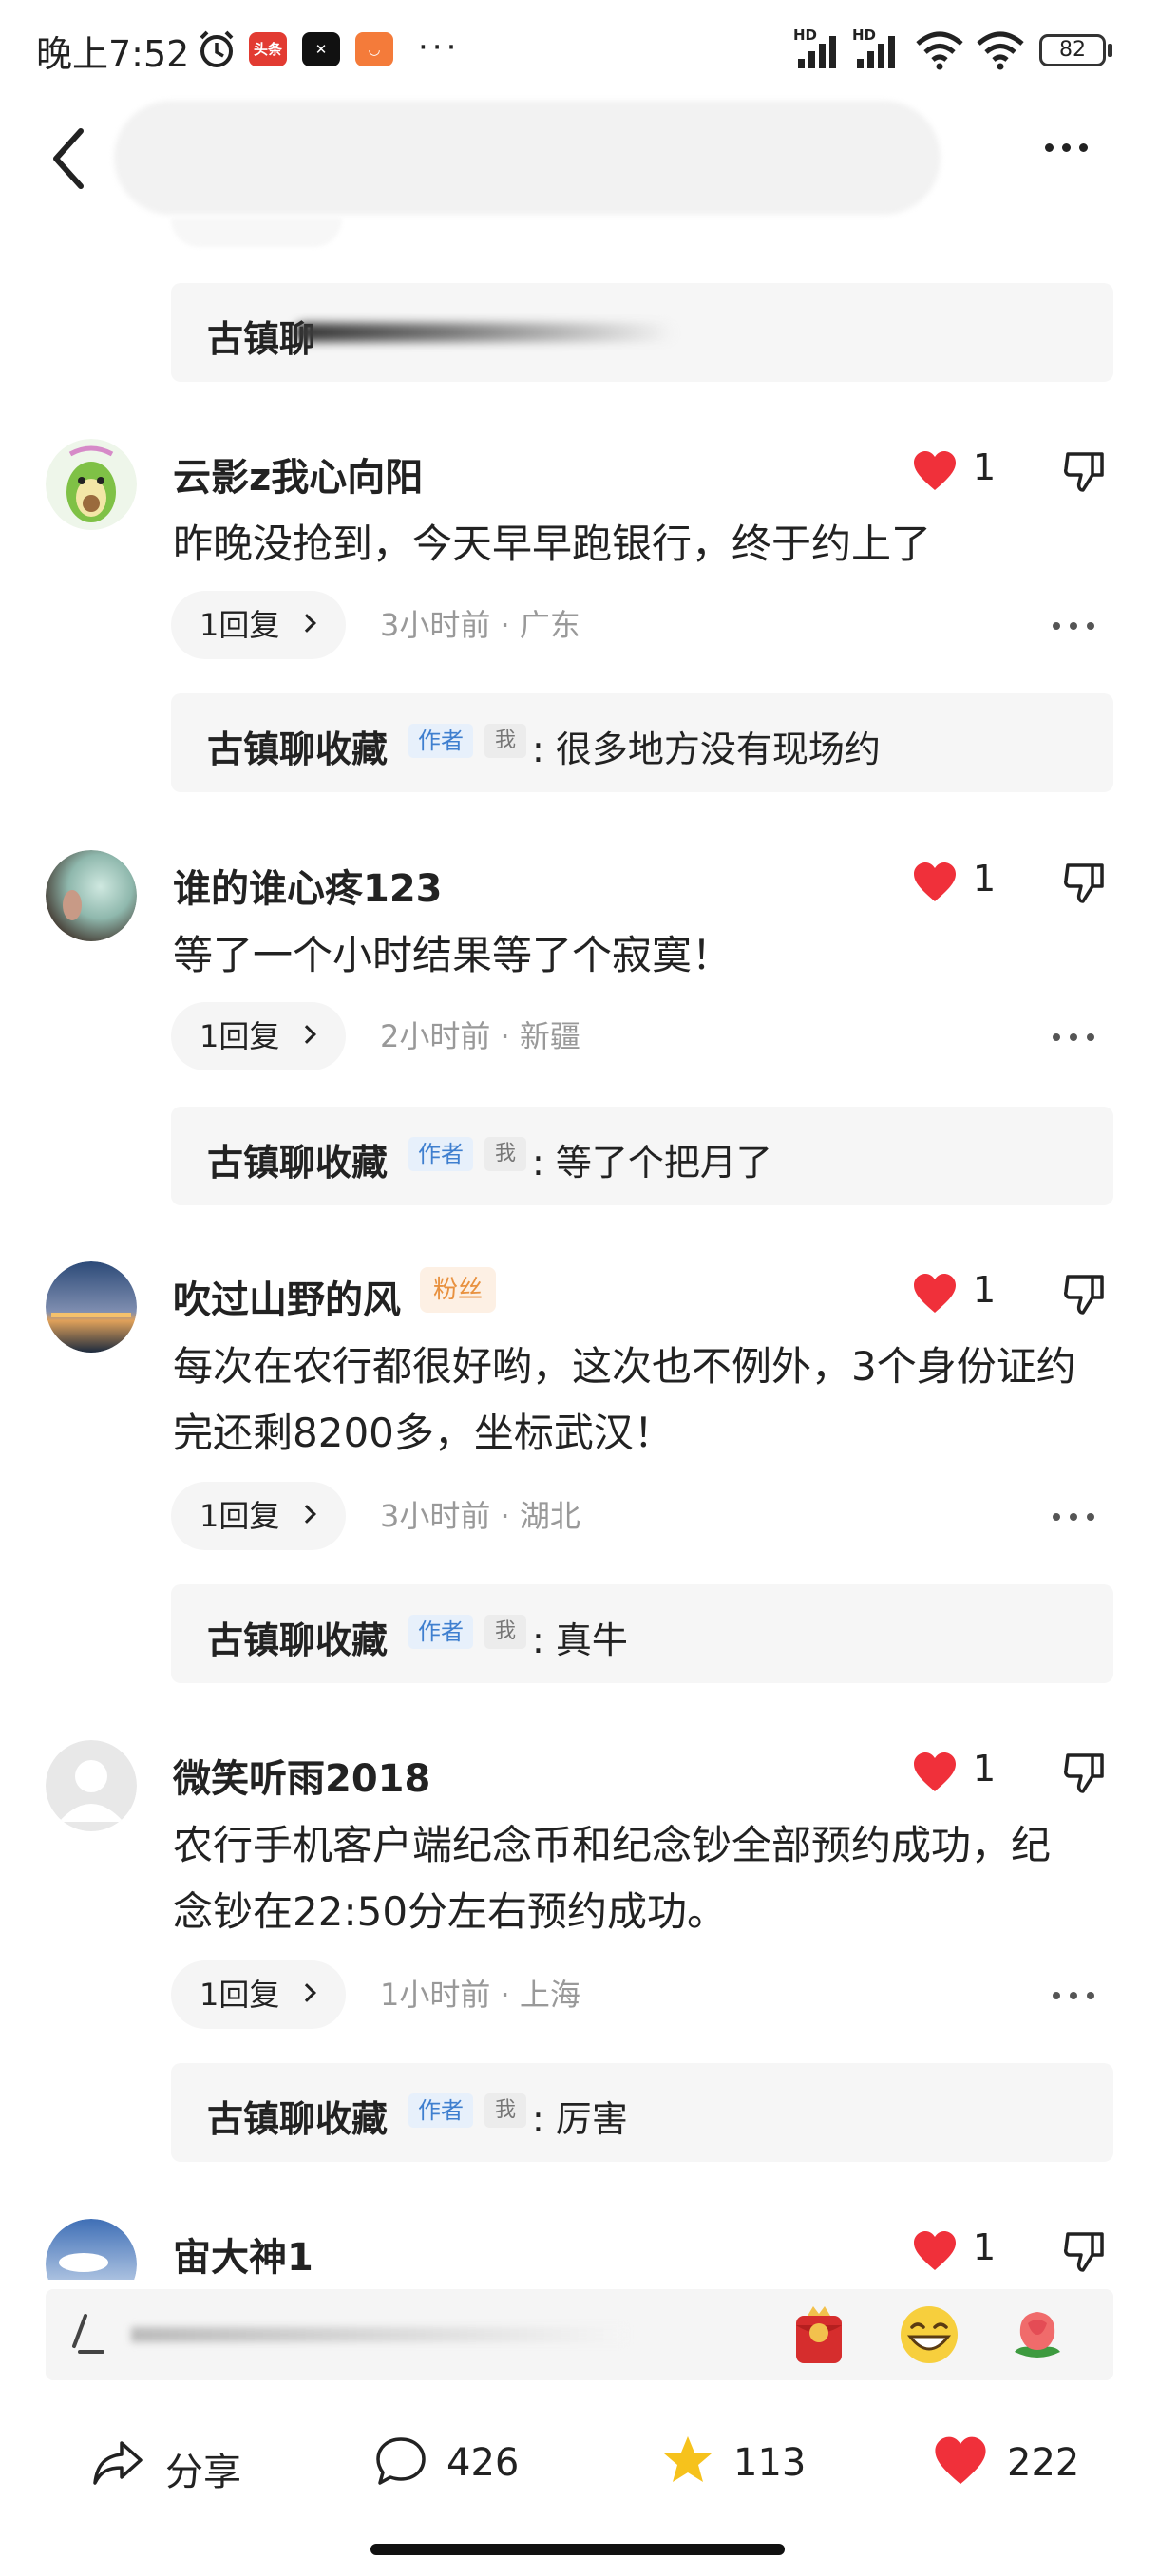 Image resolution: width=1159 pixels, height=2576 pixels. What do you see at coordinates (577, 2549) in the screenshot?
I see `home-indicator` at bounding box center [577, 2549].